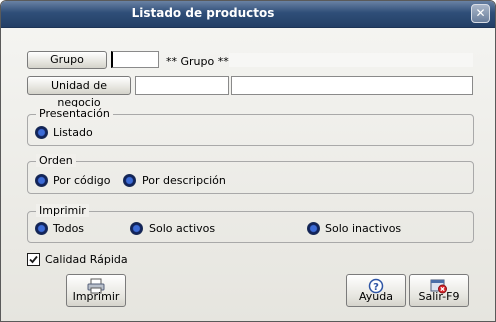 This screenshot has width=496, height=322. I want to click on window-title: Listado de productos, so click(203, 13).